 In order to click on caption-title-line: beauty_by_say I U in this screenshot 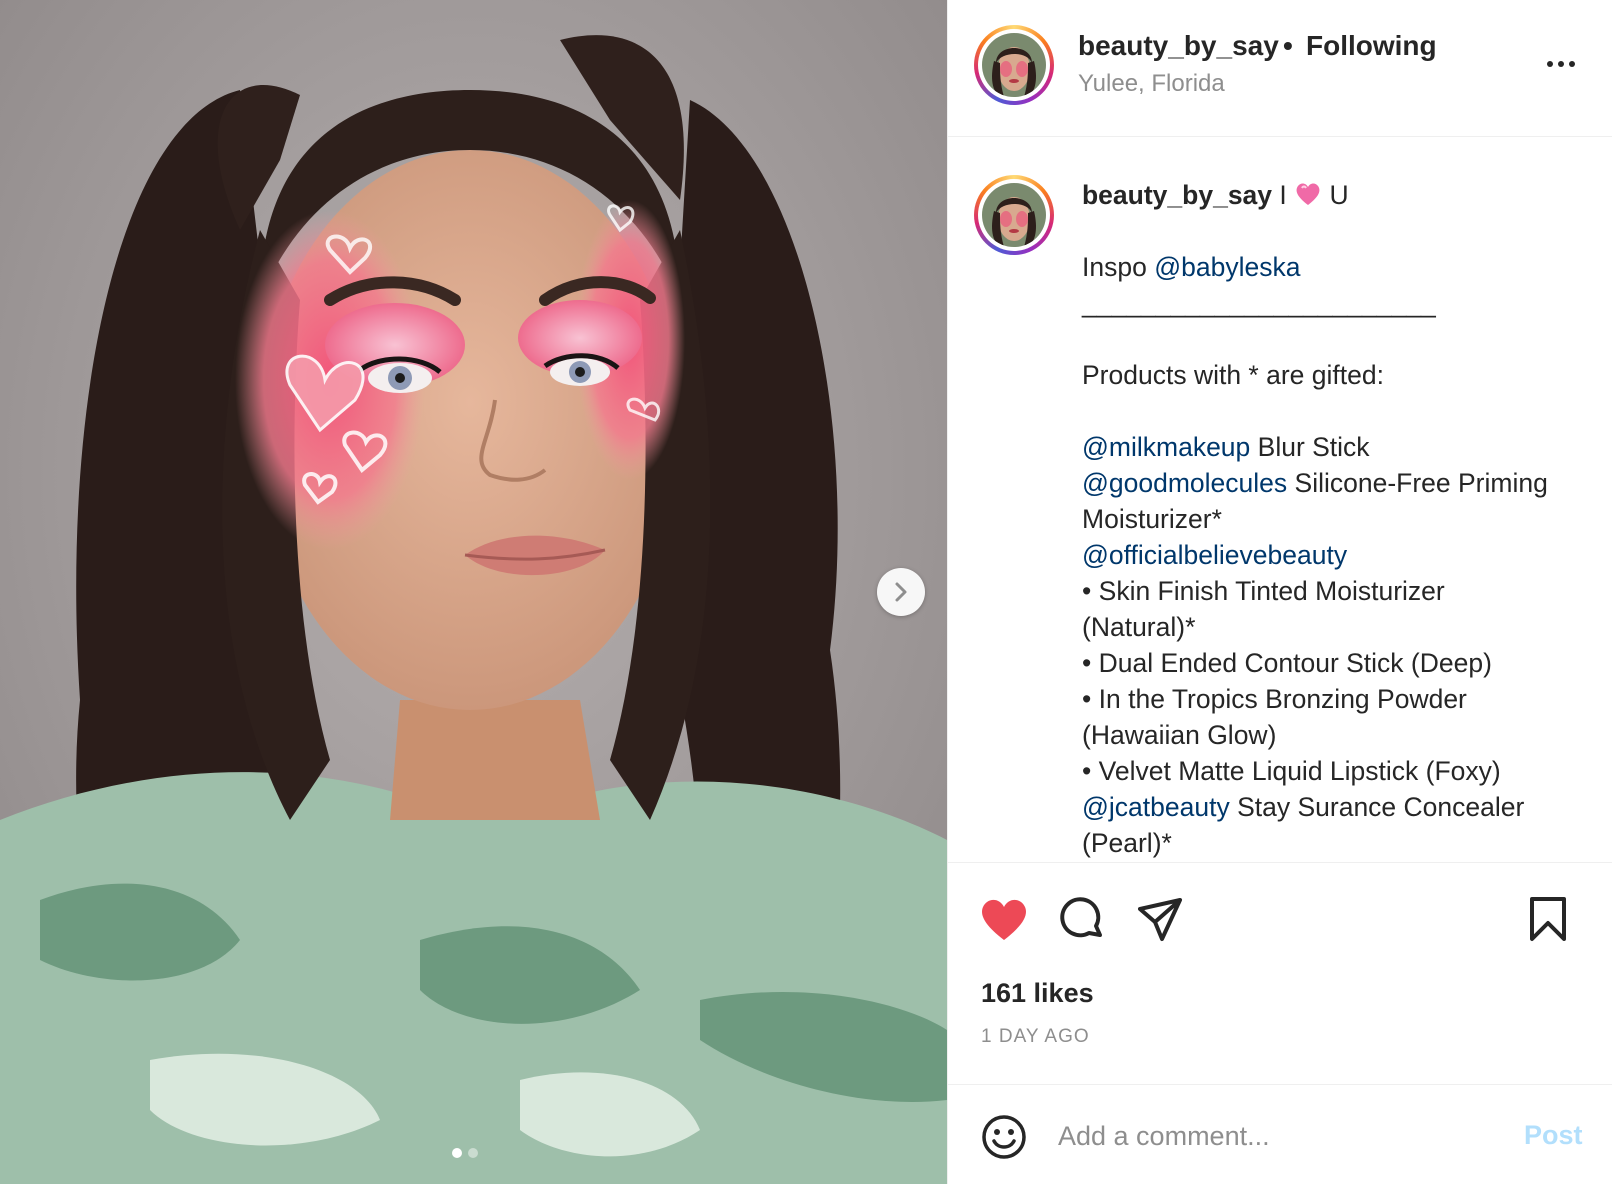, I will do `click(1337, 195)`.